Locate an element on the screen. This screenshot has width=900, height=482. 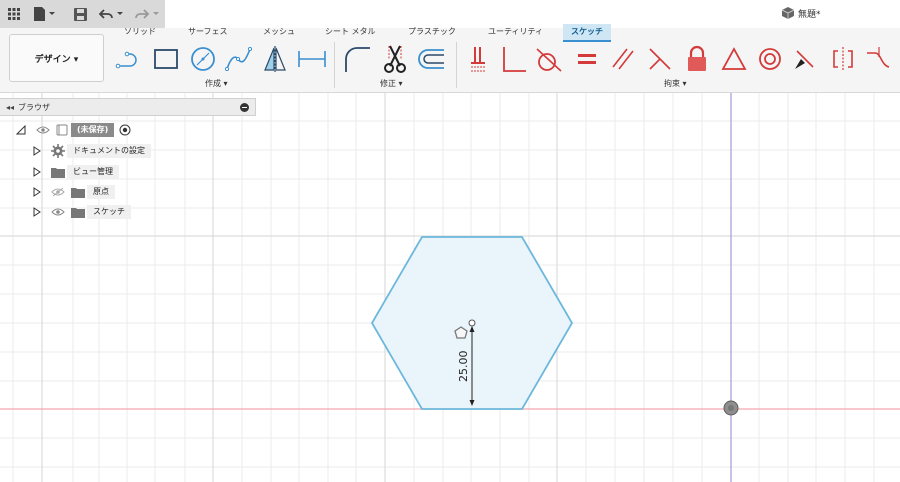
browser-item-sketches: スケッチ is located at coordinates (82, 212).